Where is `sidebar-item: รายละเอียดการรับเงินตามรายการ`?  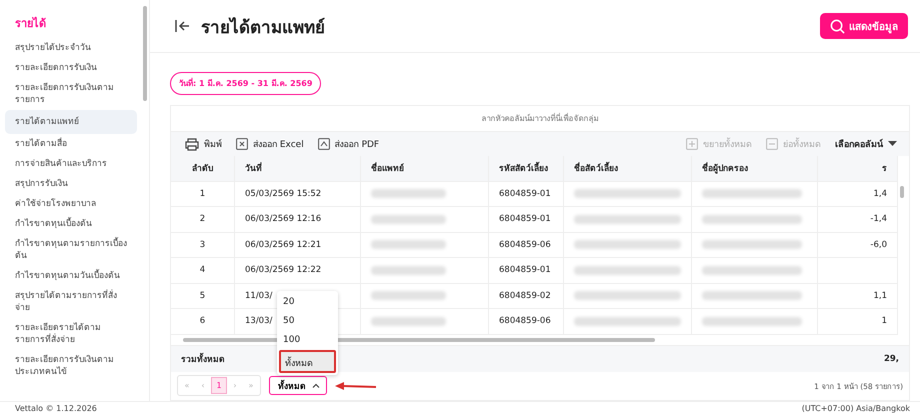 sidebar-item: รายละเอียดการรับเงินตามรายการ is located at coordinates (71, 94).